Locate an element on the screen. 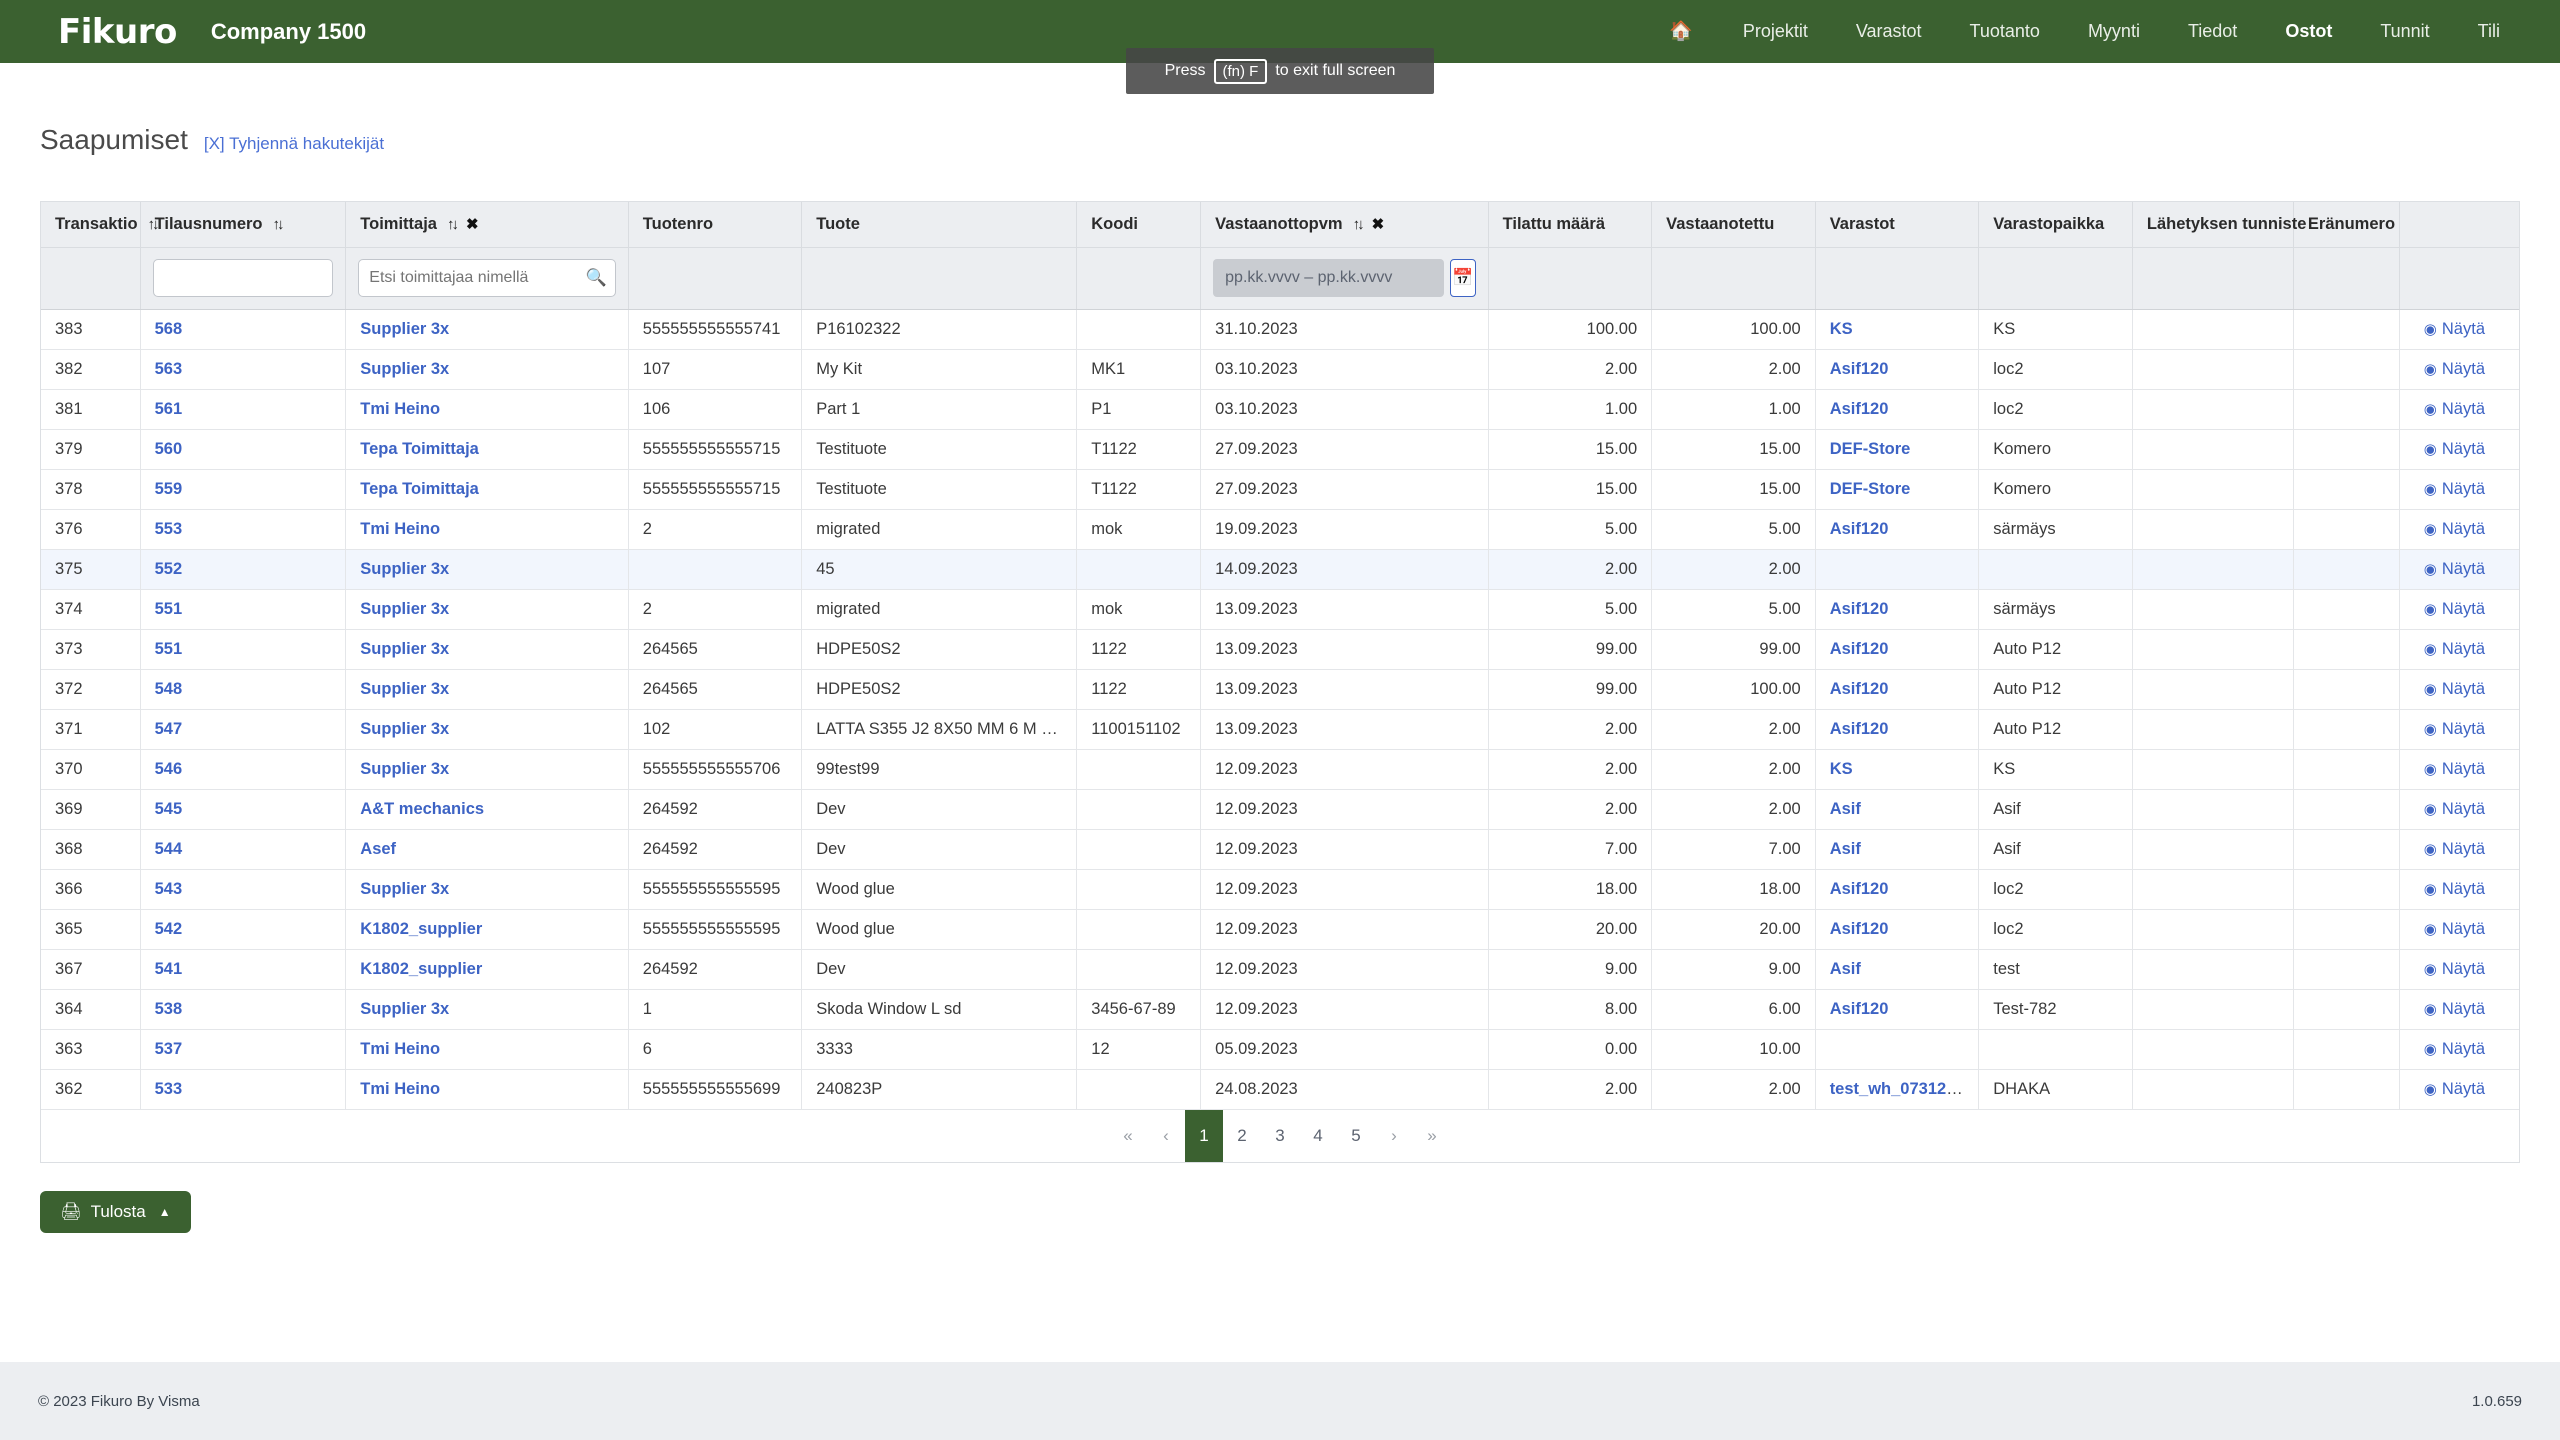 The image size is (2560, 1440). nav-item-tuotanto: Tuotanto is located at coordinates (2005, 31).